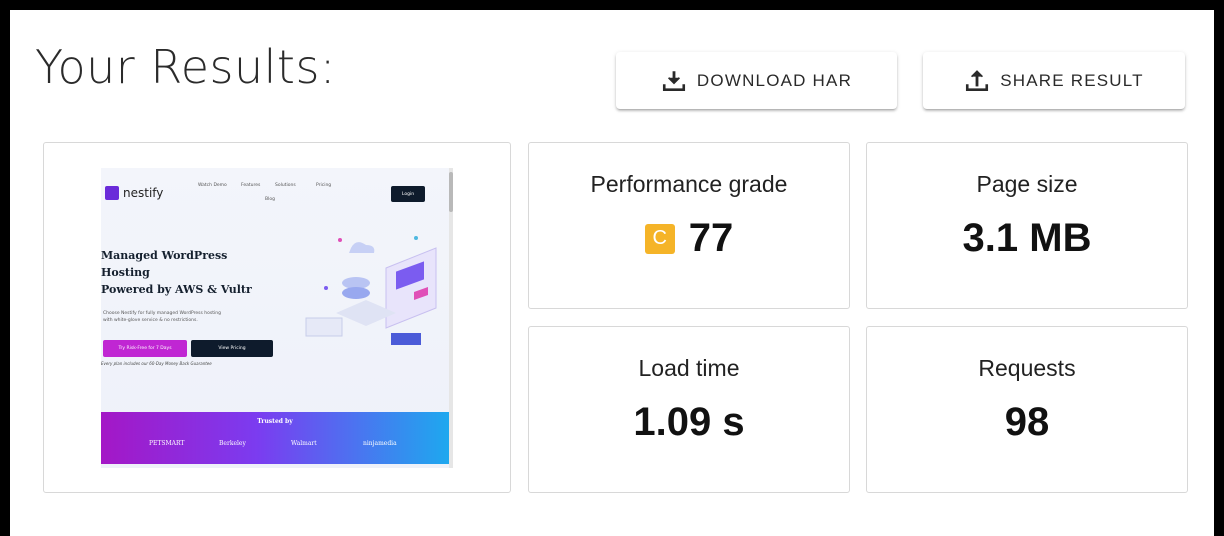 Image resolution: width=1224 pixels, height=536 pixels. I want to click on site-logo-text: nestify, so click(143, 193).